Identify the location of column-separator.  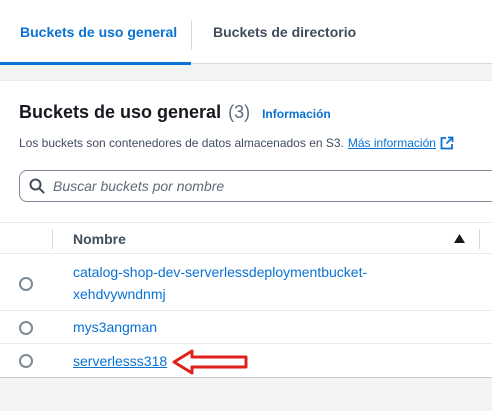
(52, 239).